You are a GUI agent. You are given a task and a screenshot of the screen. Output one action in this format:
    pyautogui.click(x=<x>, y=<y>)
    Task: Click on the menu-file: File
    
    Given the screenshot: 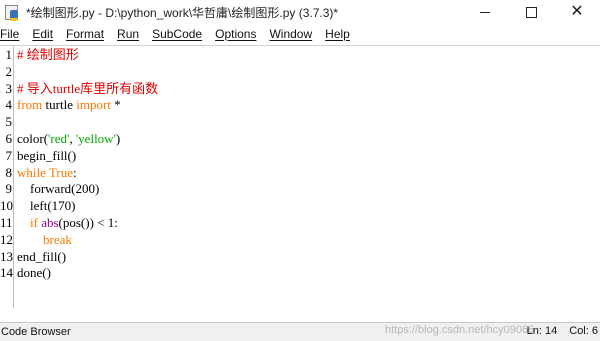 What is the action you would take?
    pyautogui.click(x=11, y=34)
    